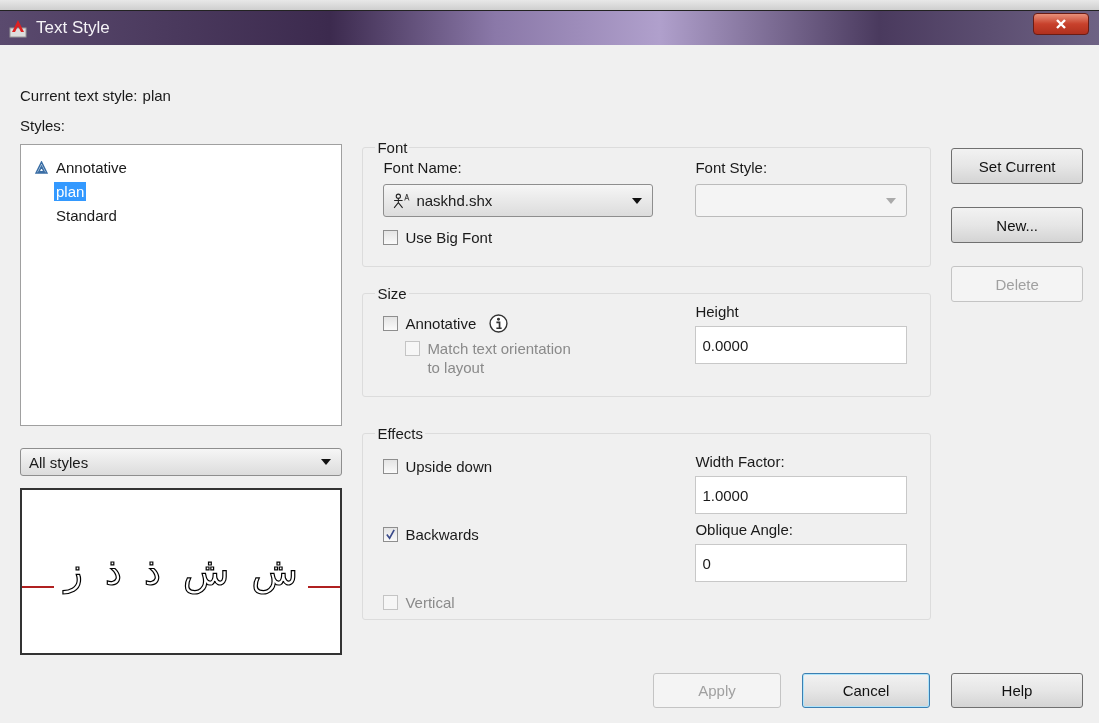 Image resolution: width=1099 pixels, height=723 pixels. Describe the element at coordinates (717, 690) in the screenshot. I see `dialog-button: Apply` at that location.